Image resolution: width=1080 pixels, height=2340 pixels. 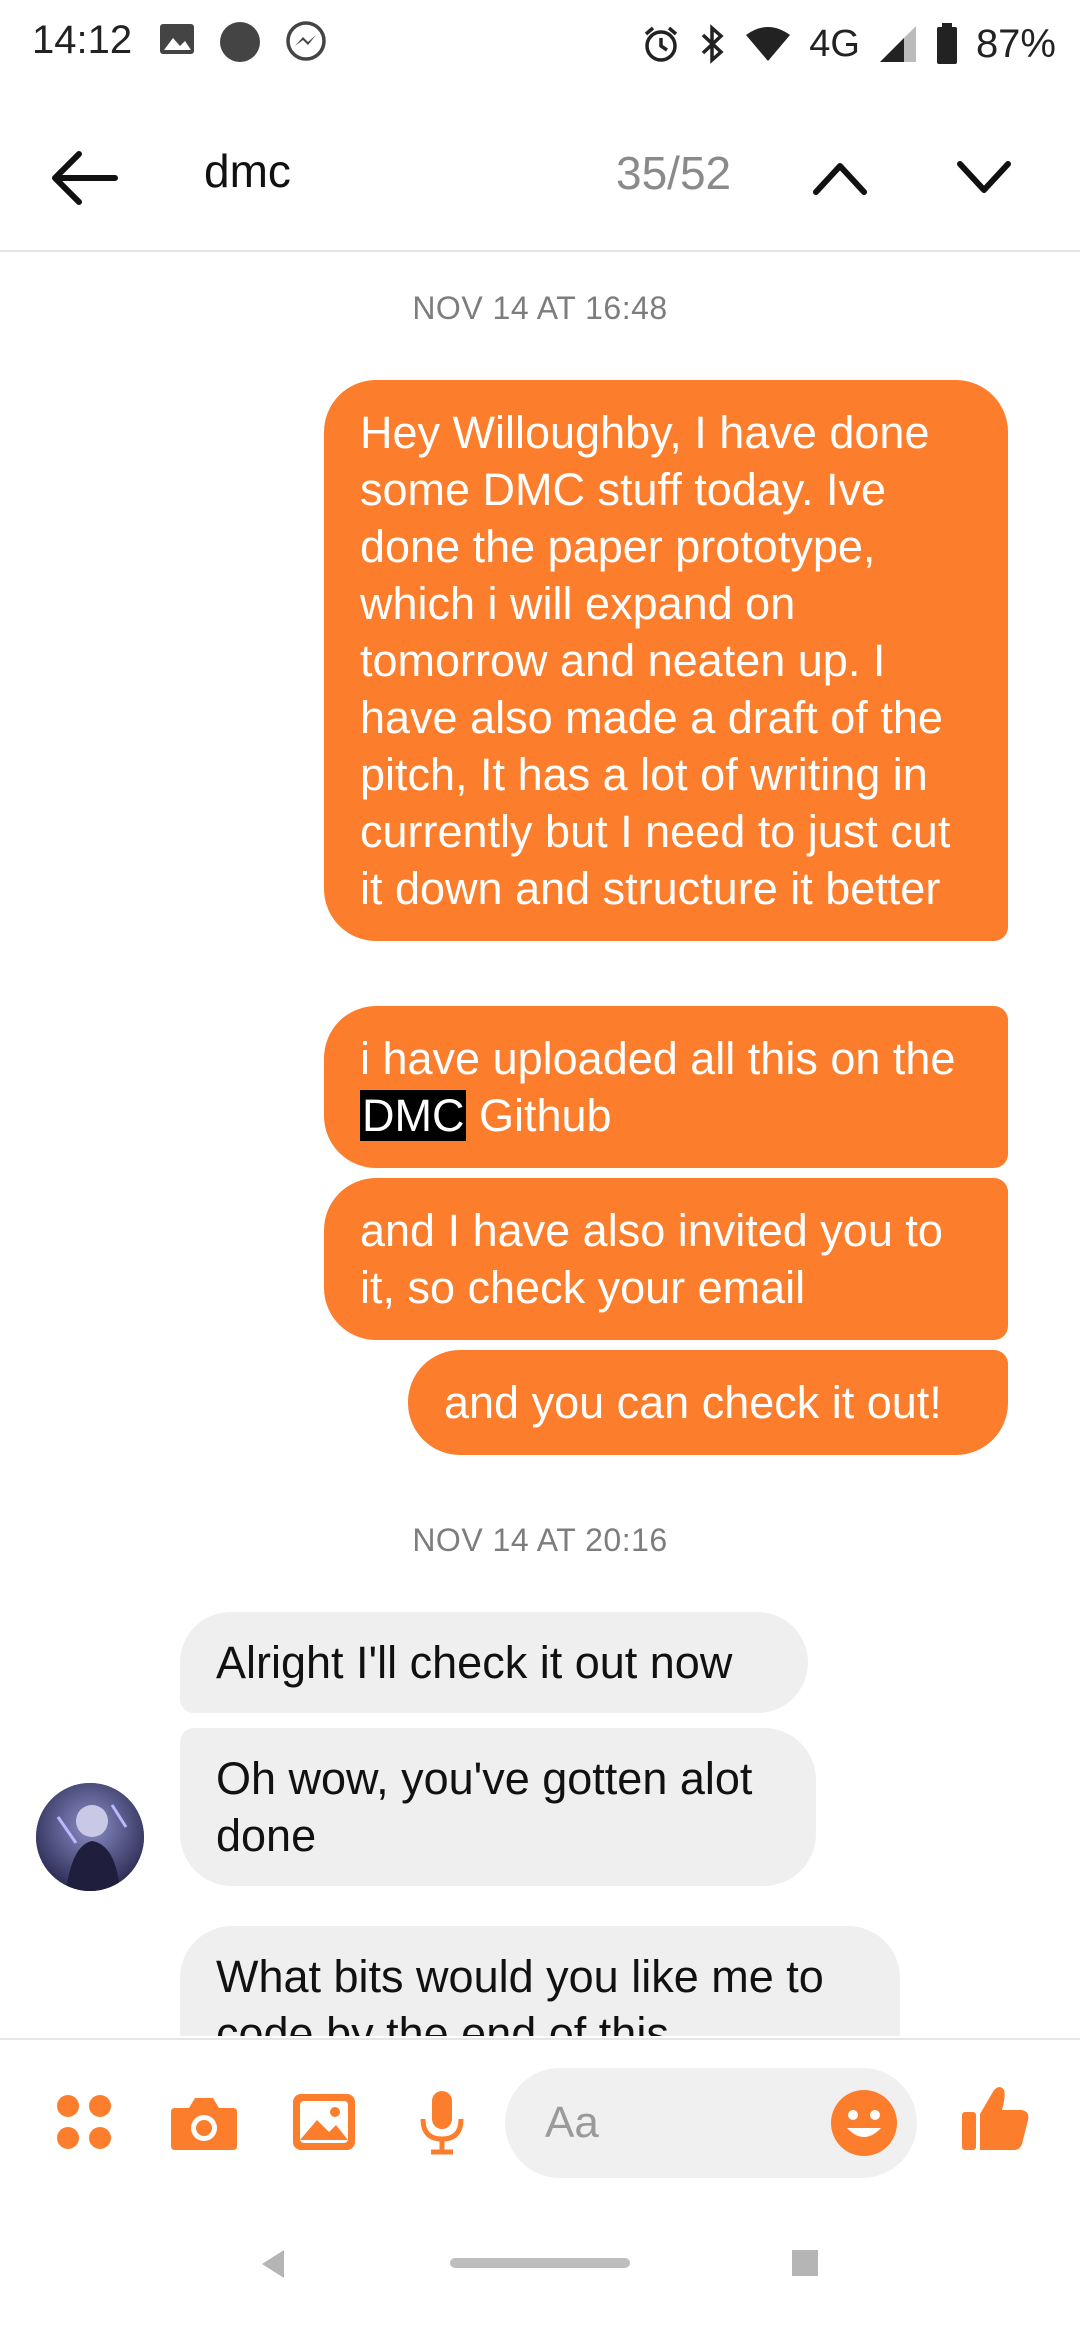 I want to click on outgoing-message: and you can check it out!, so click(x=708, y=1402).